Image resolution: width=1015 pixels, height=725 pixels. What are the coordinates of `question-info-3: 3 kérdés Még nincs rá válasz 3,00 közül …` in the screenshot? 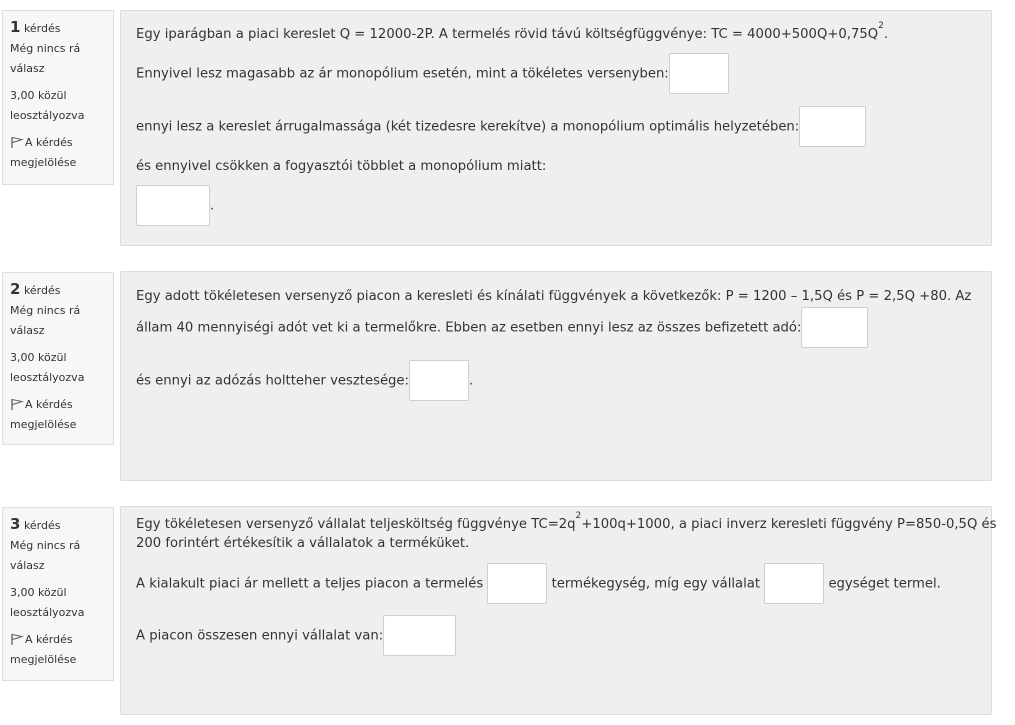 It's located at (58, 594).